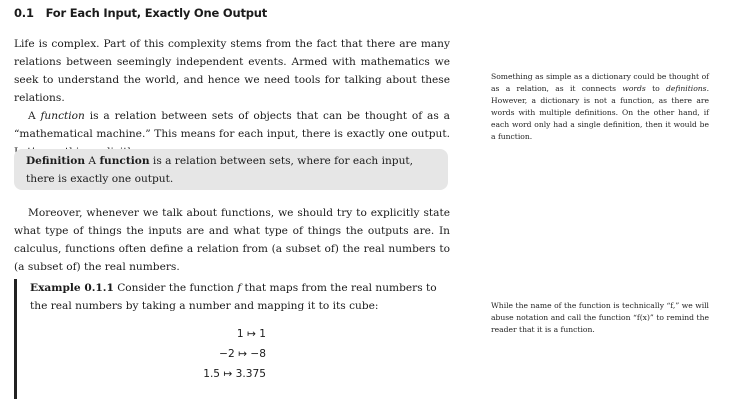 The image size is (734, 411). I want to click on definition-before: A, so click(94, 161).